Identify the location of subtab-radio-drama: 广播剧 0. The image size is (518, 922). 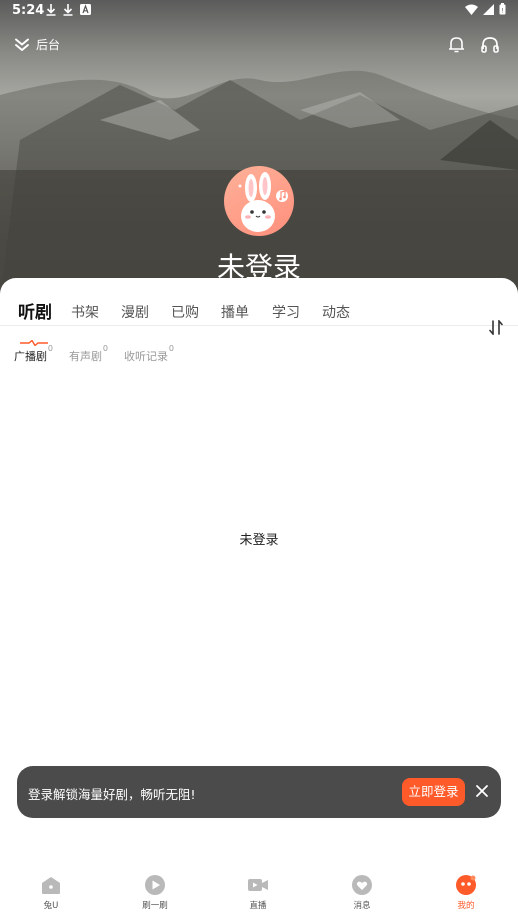
(33, 354).